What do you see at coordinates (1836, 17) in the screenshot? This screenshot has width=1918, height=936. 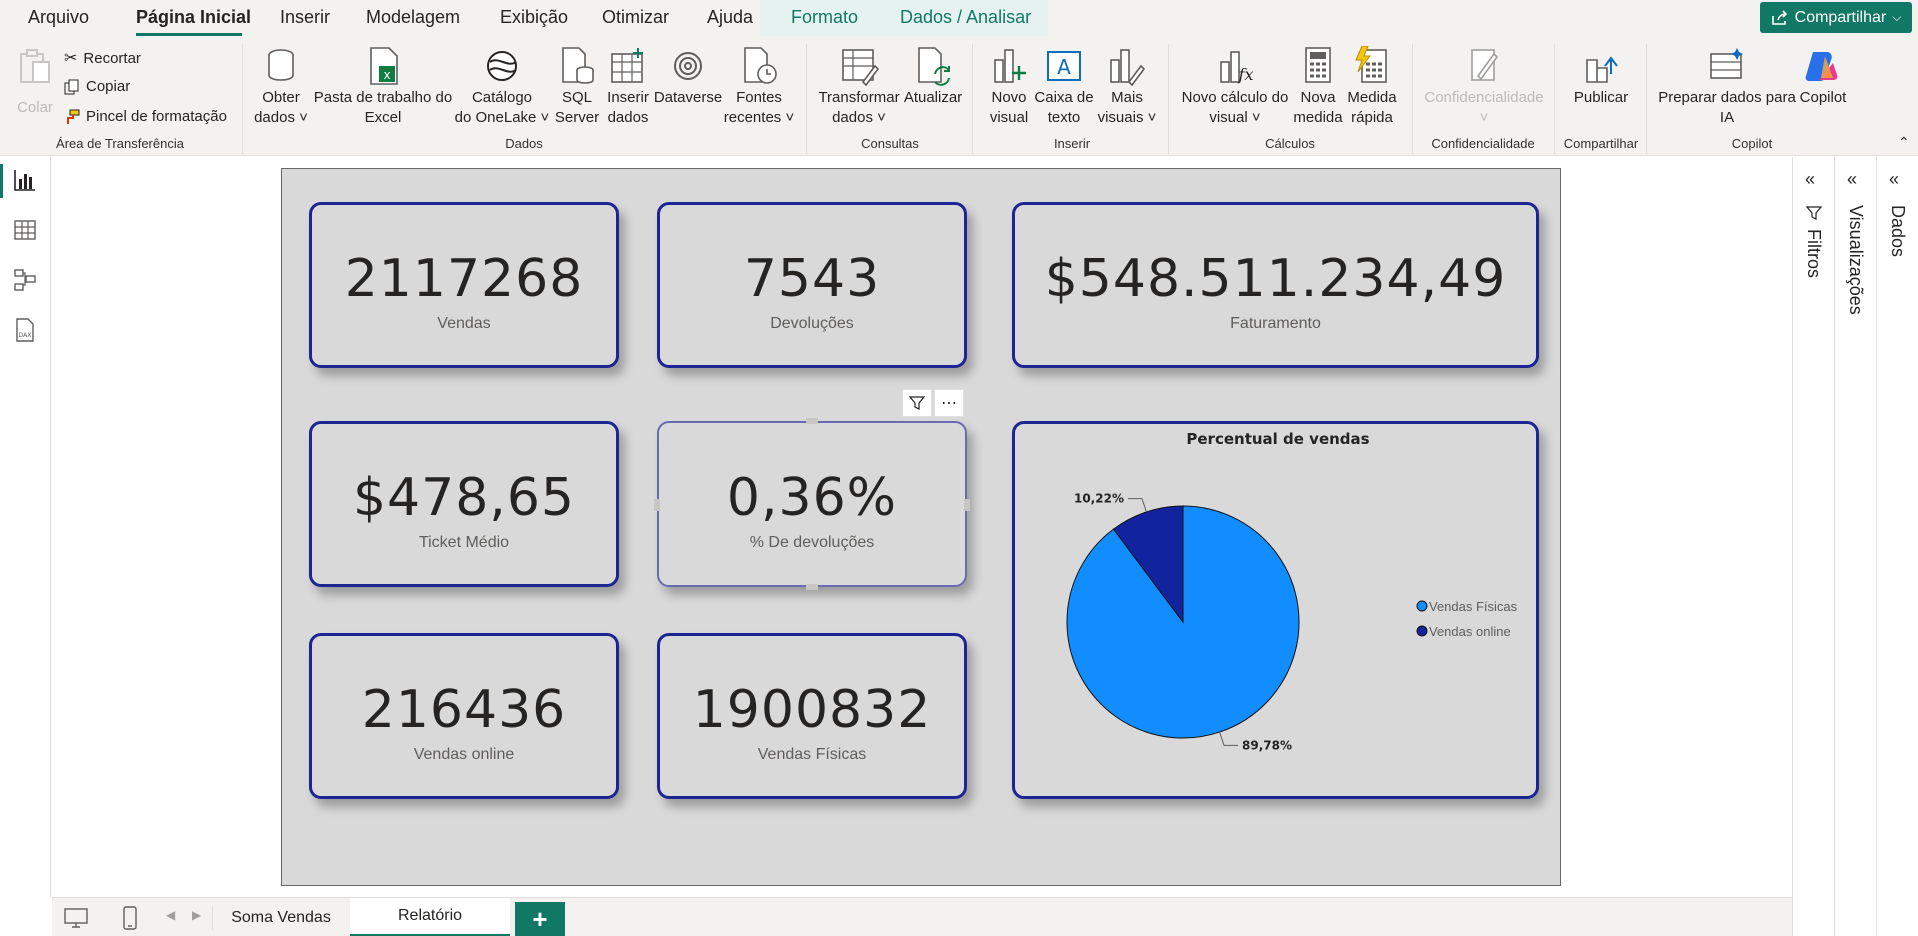 I see `share-button: Compartilhar ⌵` at bounding box center [1836, 17].